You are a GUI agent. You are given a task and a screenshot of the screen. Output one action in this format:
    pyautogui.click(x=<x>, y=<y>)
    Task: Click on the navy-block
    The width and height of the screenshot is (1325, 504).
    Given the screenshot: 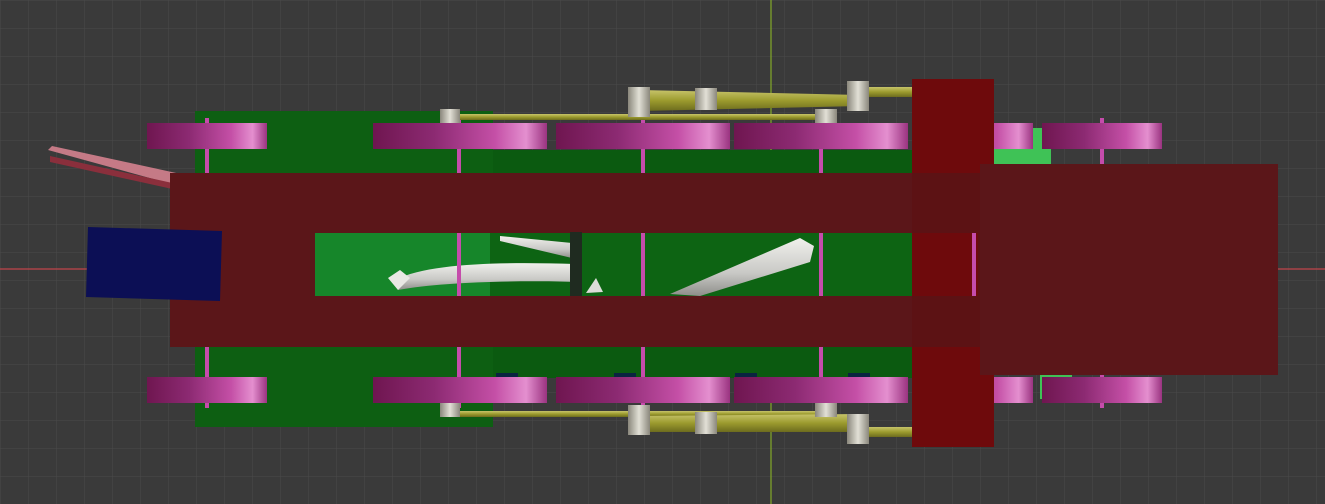 What is the action you would take?
    pyautogui.click(x=154, y=264)
    